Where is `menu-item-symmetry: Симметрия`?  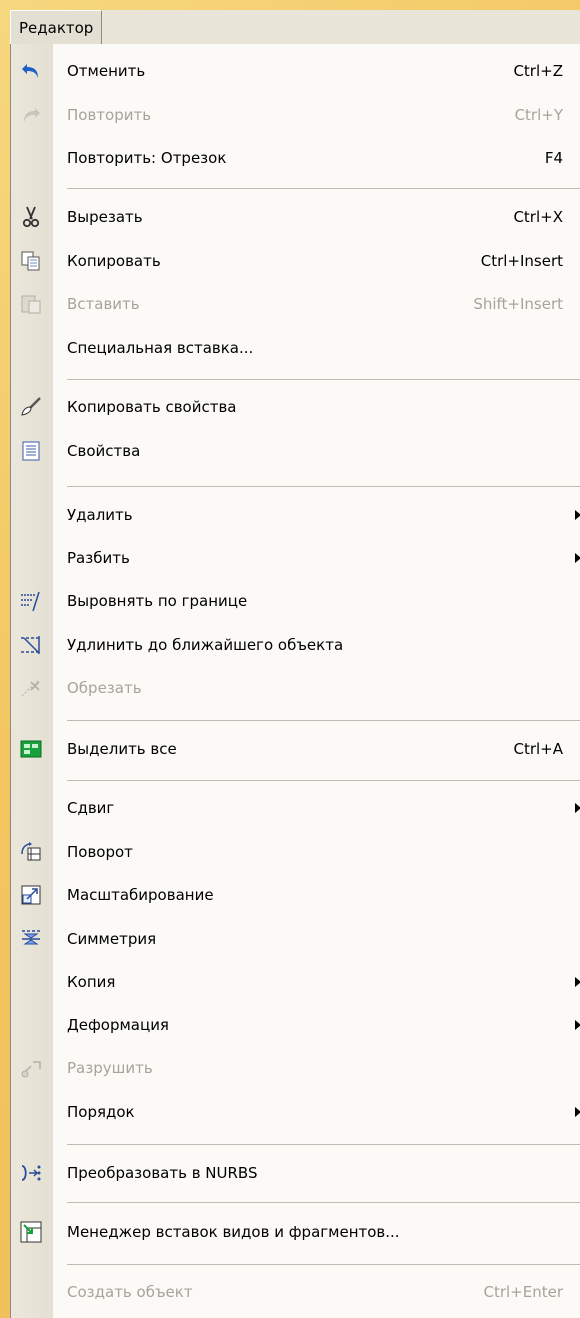 menu-item-symmetry: Симметрия is located at coordinates (295, 939).